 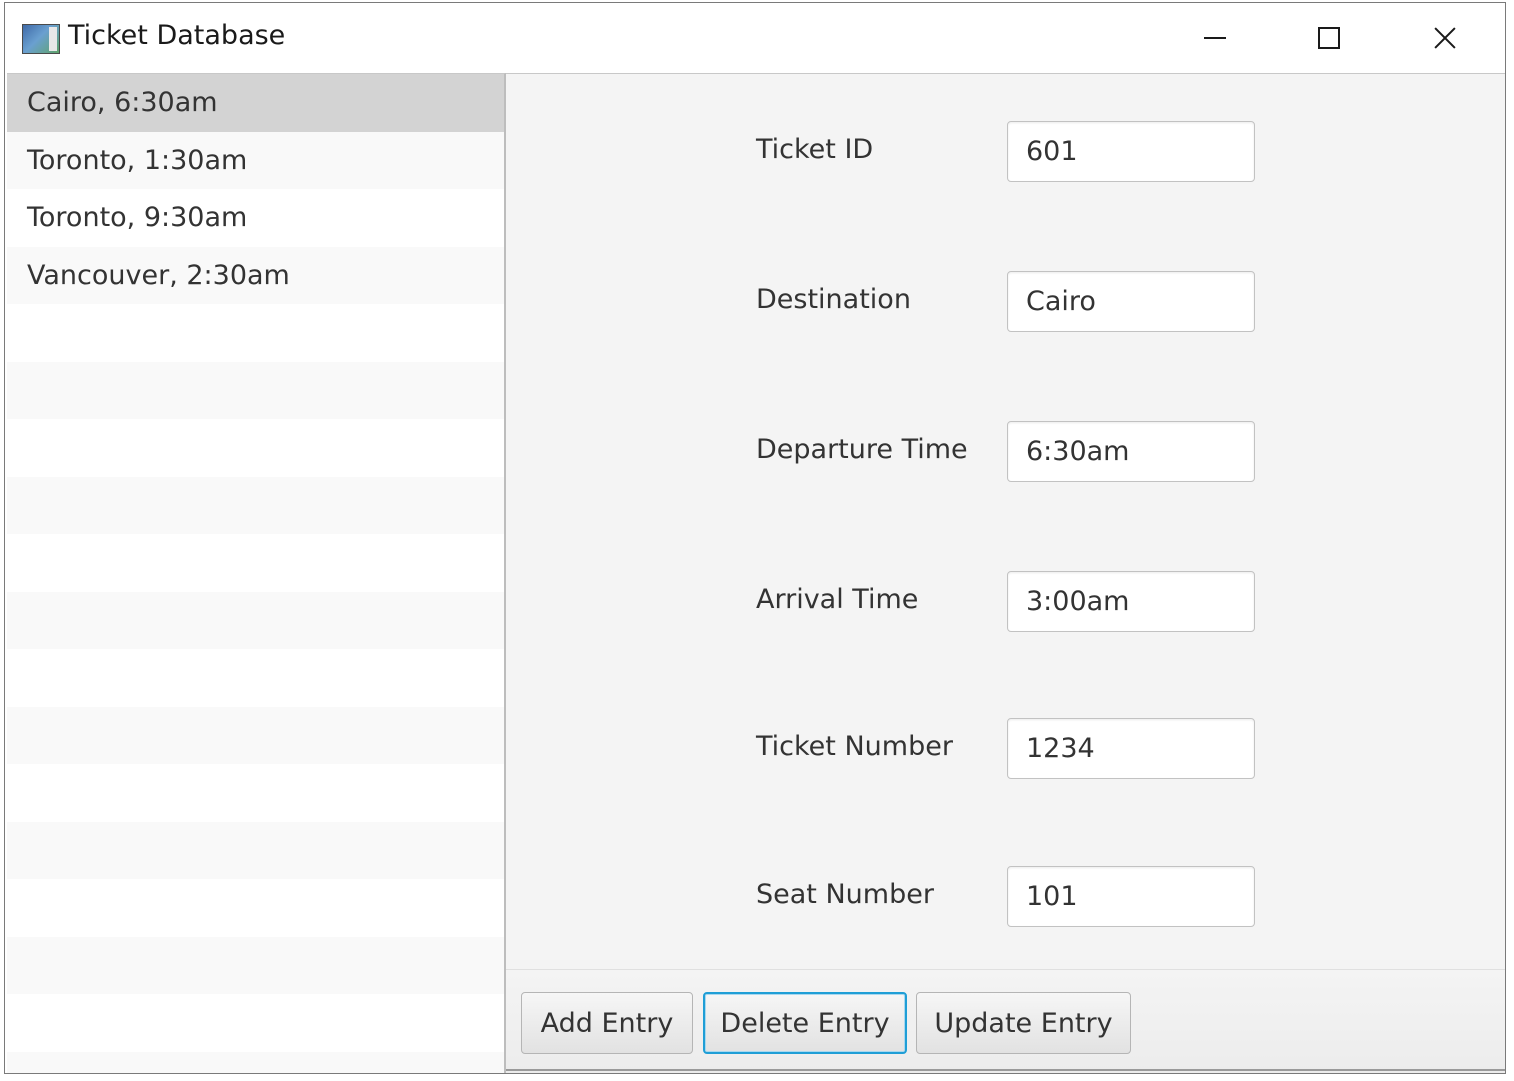 What do you see at coordinates (1005, 1070) in the screenshot?
I see `divider` at bounding box center [1005, 1070].